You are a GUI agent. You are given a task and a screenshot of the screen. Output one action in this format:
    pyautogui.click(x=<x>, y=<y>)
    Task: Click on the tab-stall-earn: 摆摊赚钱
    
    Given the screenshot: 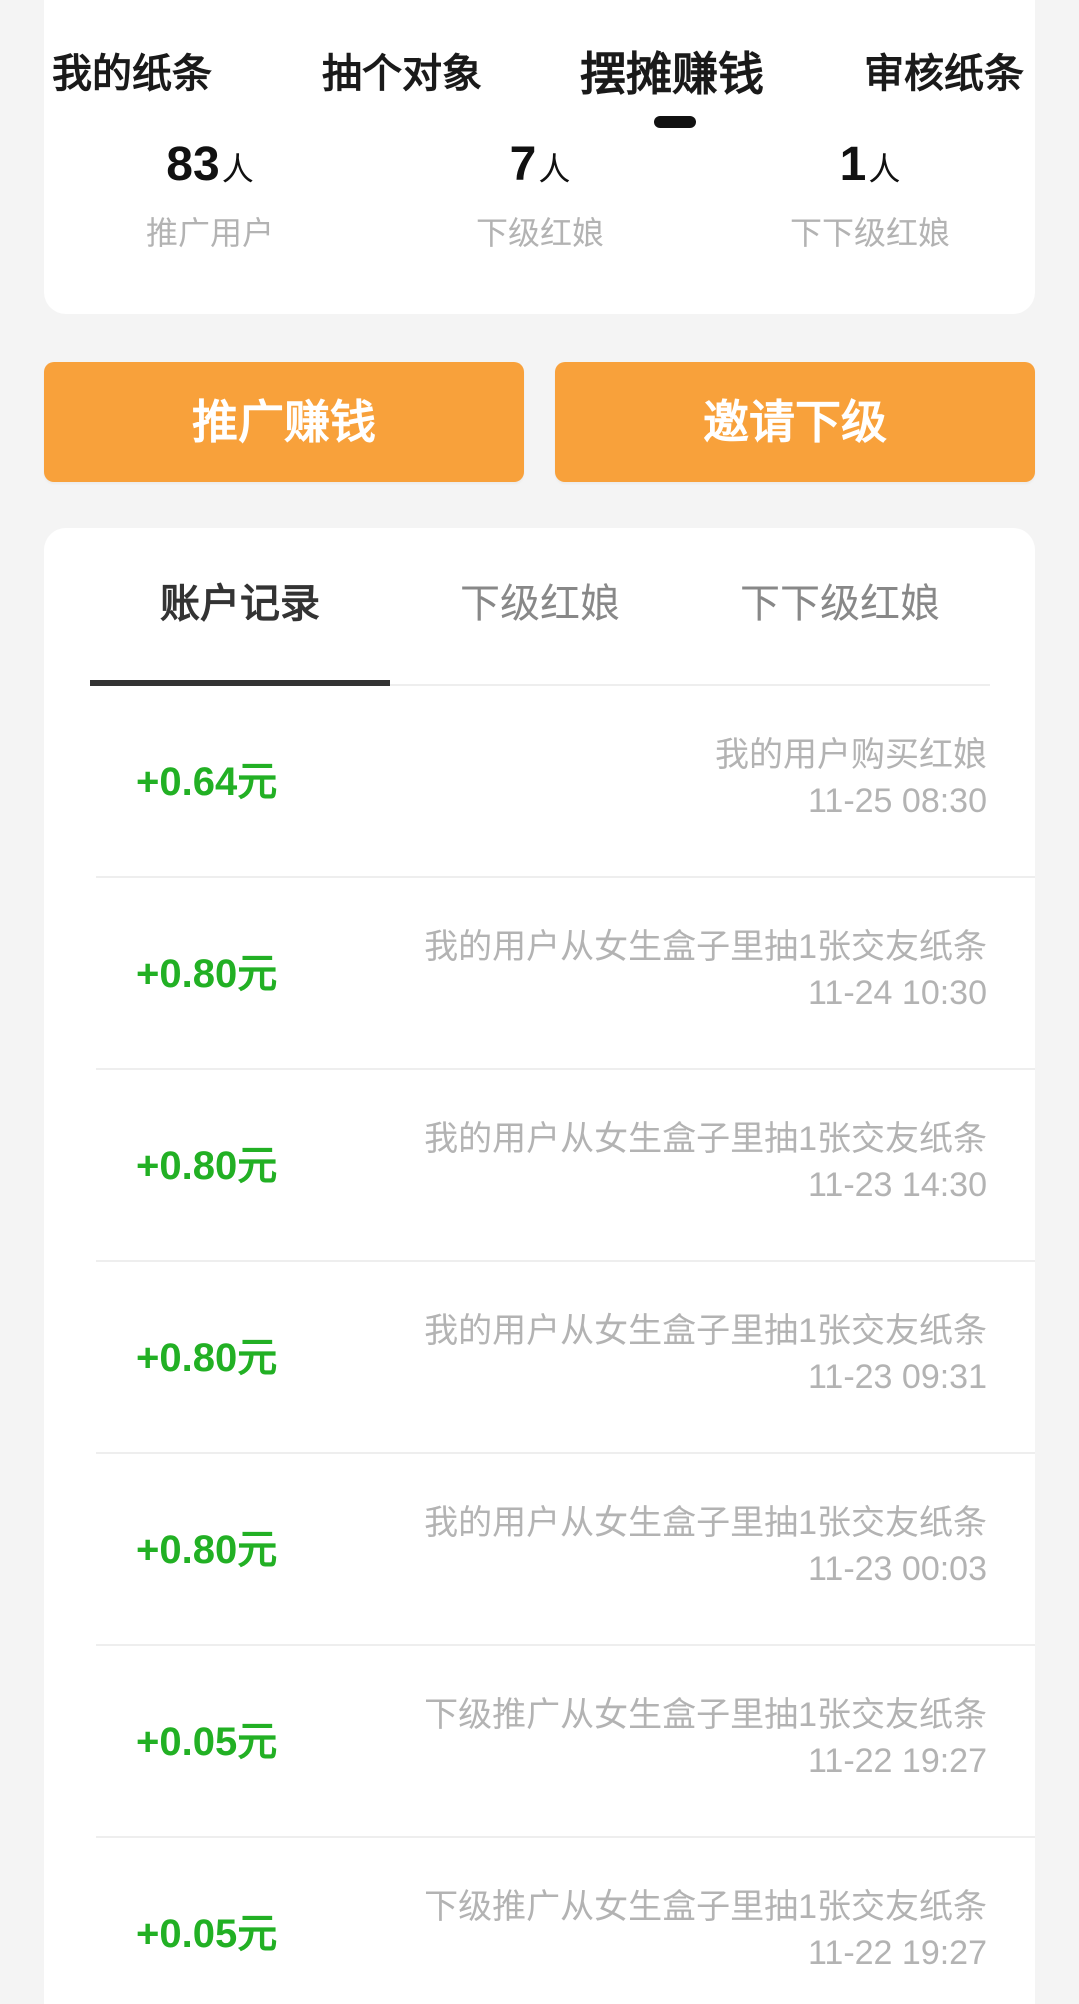 What is the action you would take?
    pyautogui.click(x=672, y=74)
    